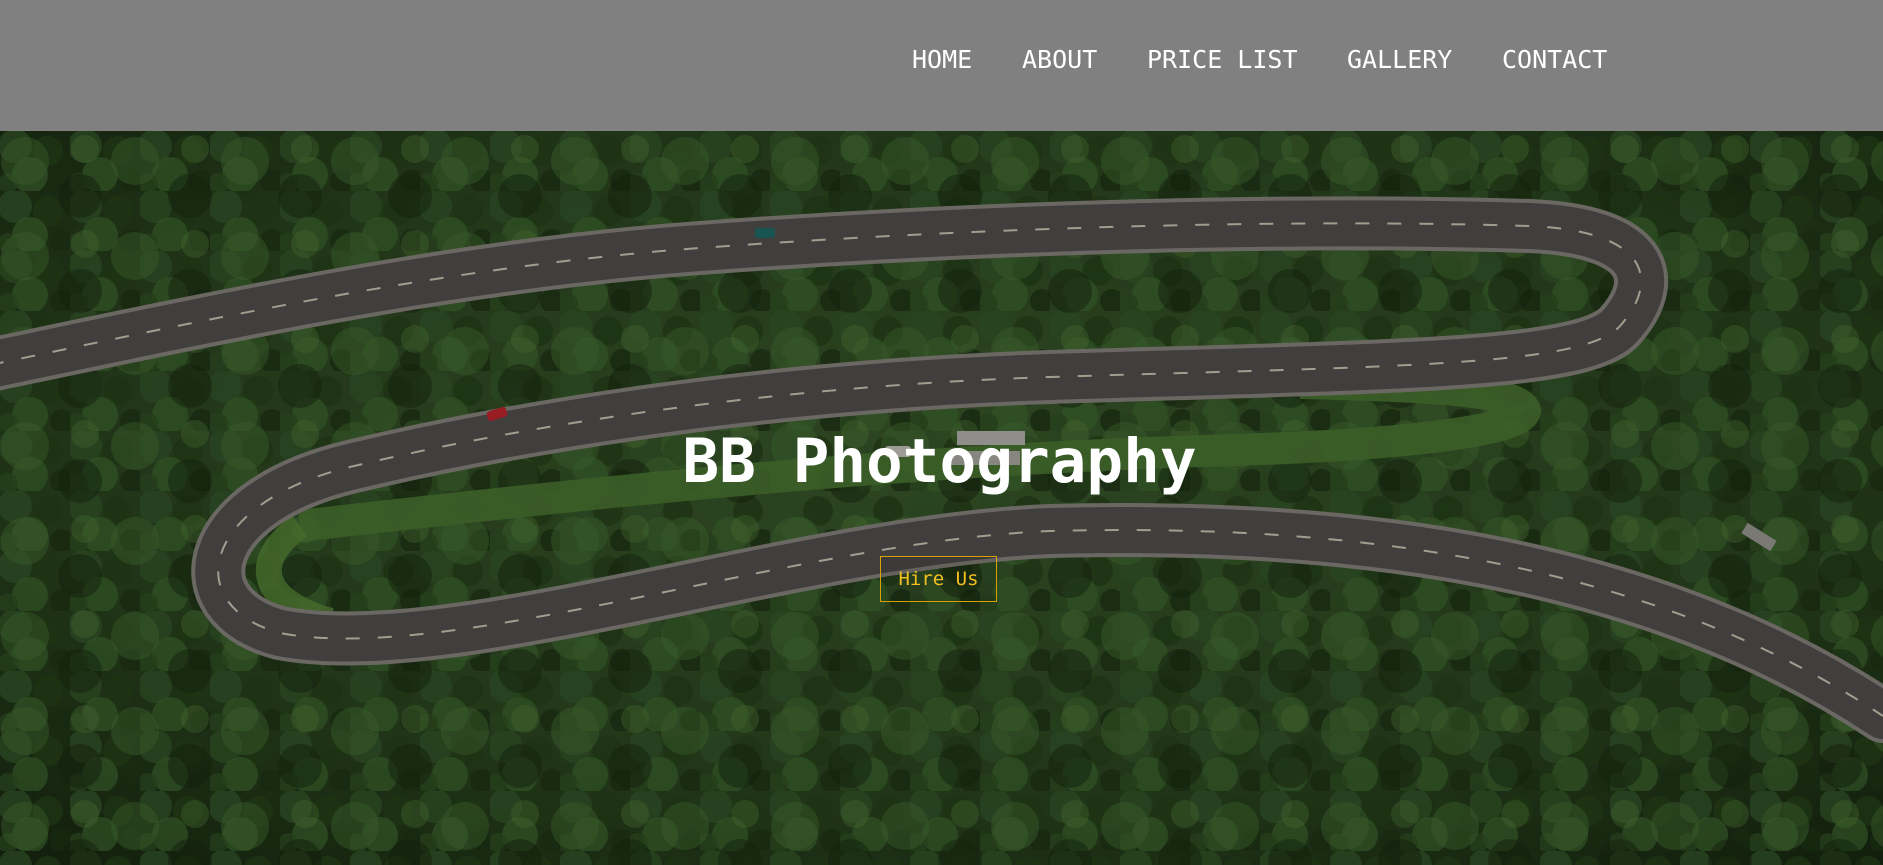  Describe the element at coordinates (1059, 60) in the screenshot. I see `nav-about-link: ABOUT` at that location.